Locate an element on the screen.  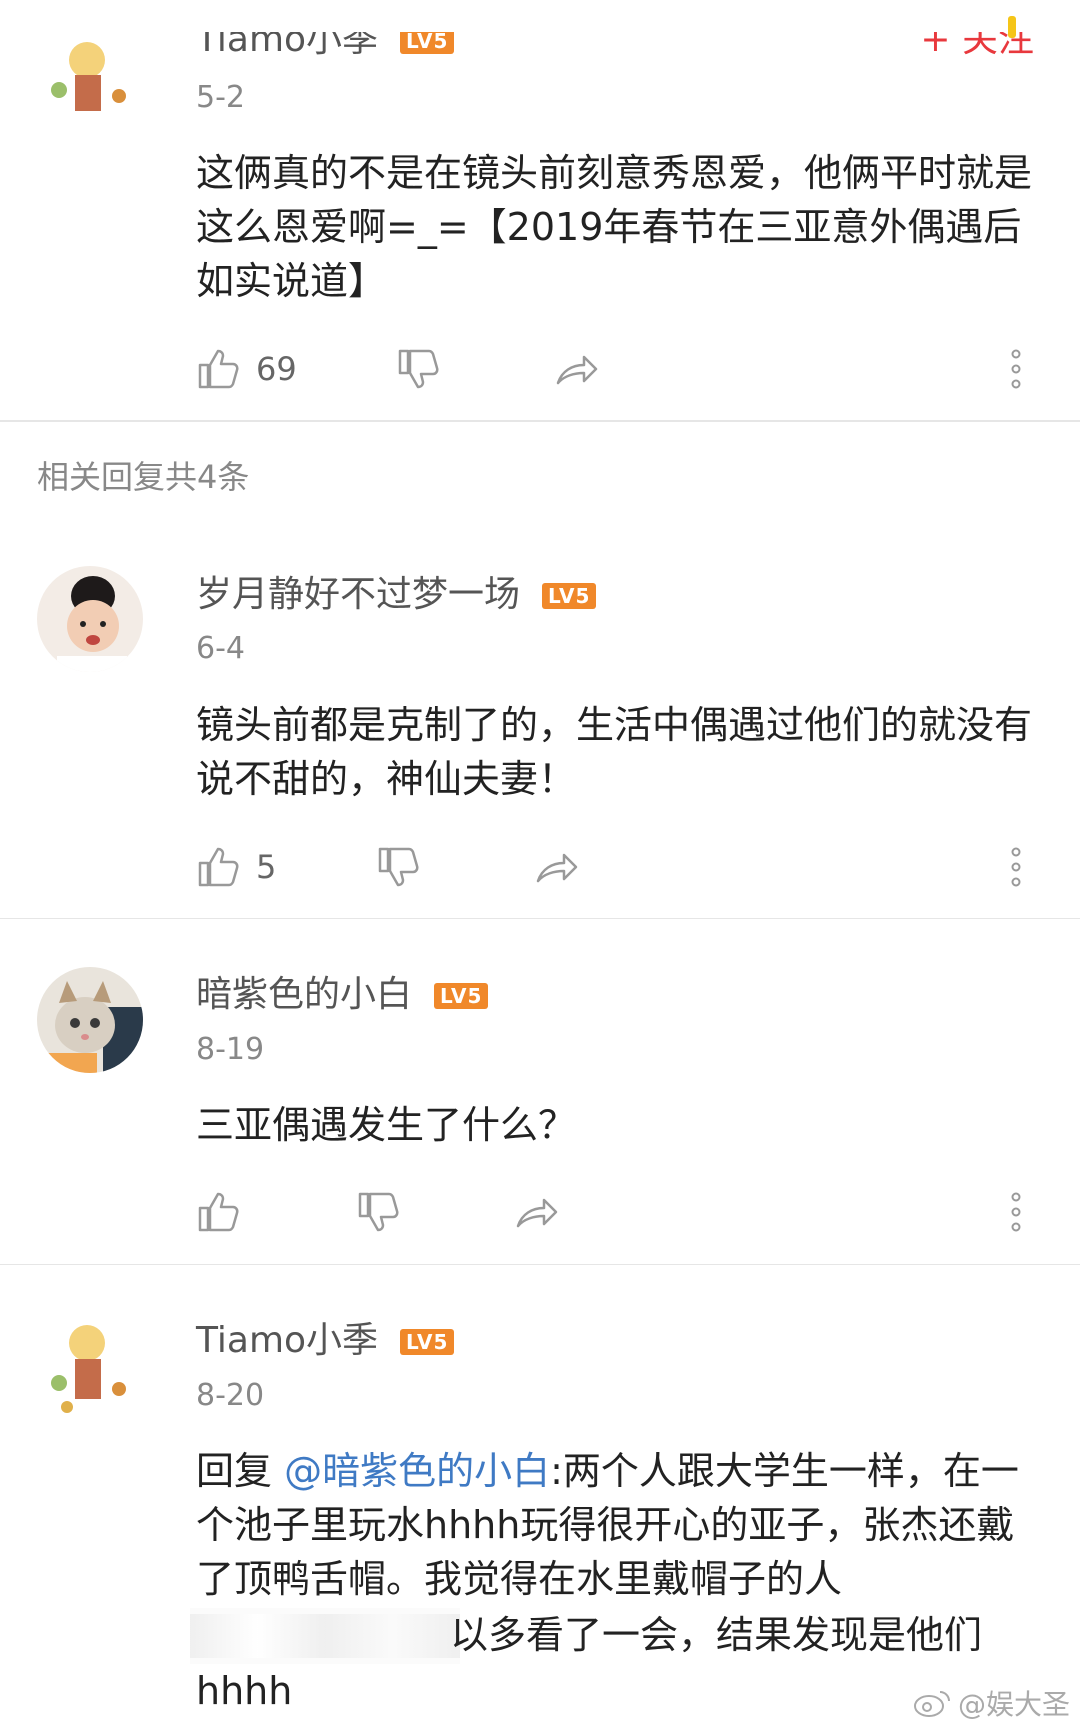
comment-text-tail: 以多看了一会，结果发现是他们 is located at coordinates (716, 1635).